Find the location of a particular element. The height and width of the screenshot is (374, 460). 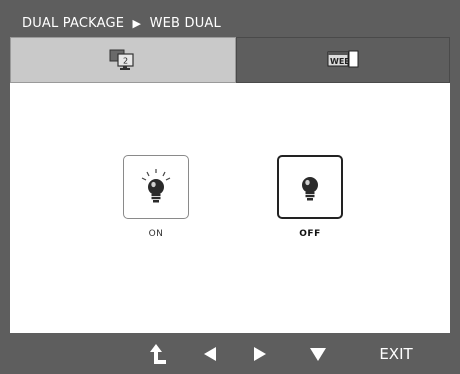

lightbulb-on-icon is located at coordinates (156, 186).